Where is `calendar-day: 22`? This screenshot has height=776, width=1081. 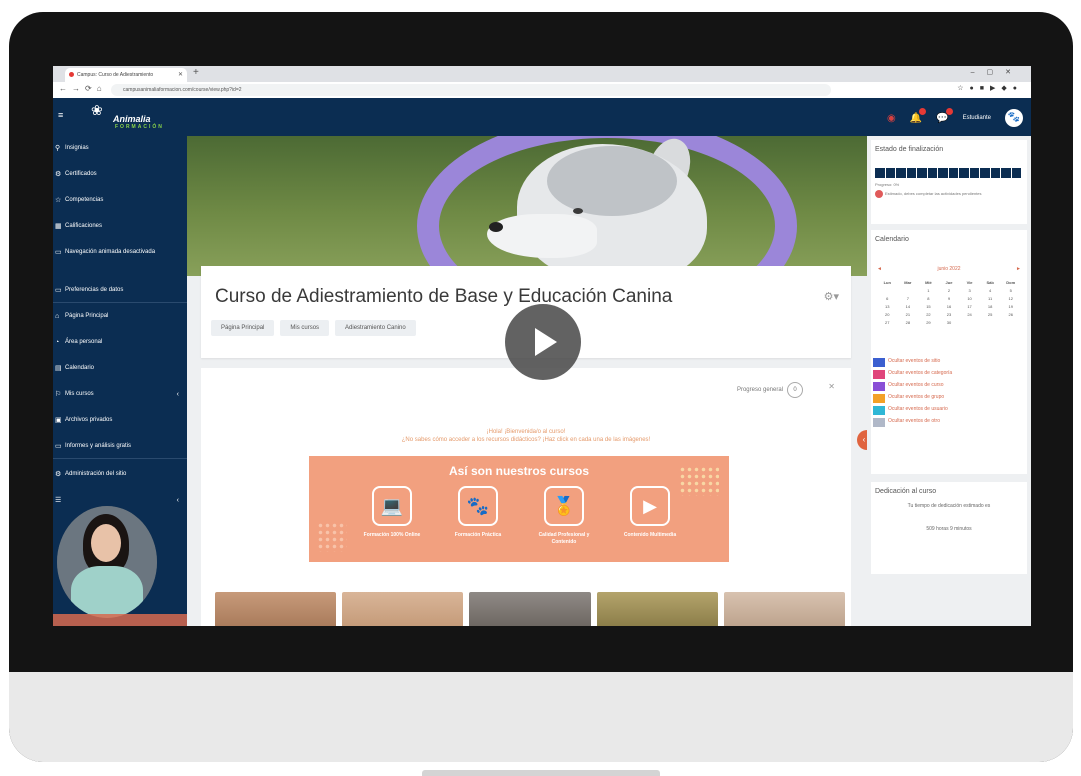 calendar-day: 22 is located at coordinates (928, 314).